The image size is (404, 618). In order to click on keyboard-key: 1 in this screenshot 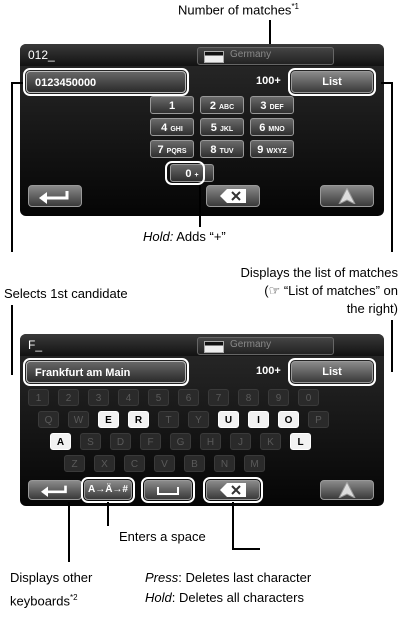, I will do `click(38, 397)`.